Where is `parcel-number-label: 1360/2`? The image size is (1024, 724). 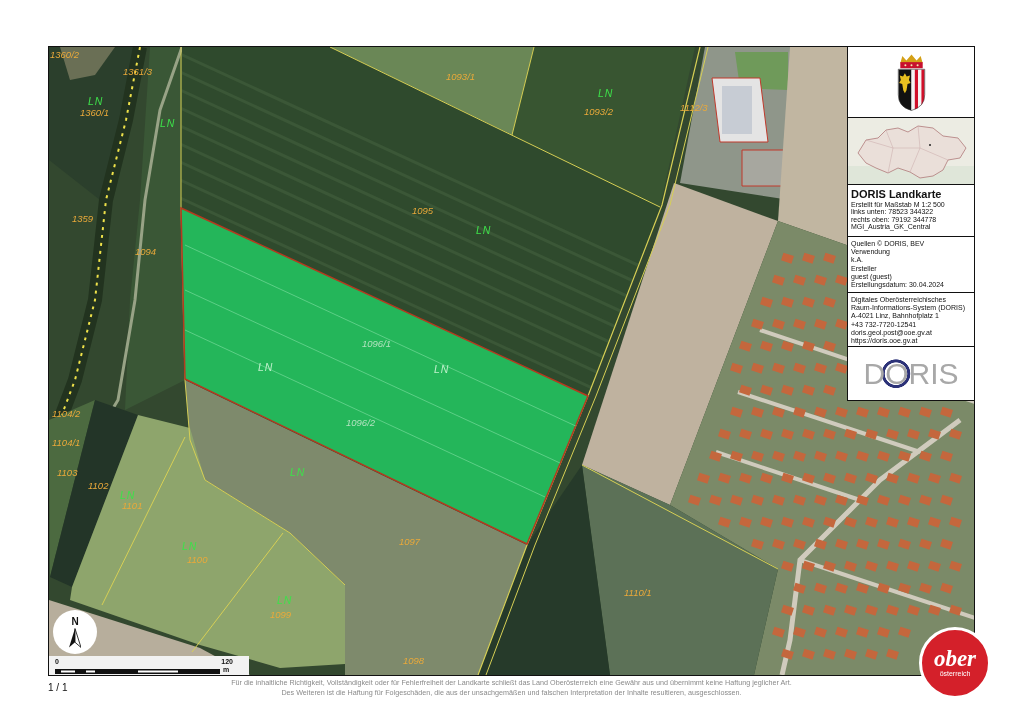 parcel-number-label: 1360/2 is located at coordinates (65, 55).